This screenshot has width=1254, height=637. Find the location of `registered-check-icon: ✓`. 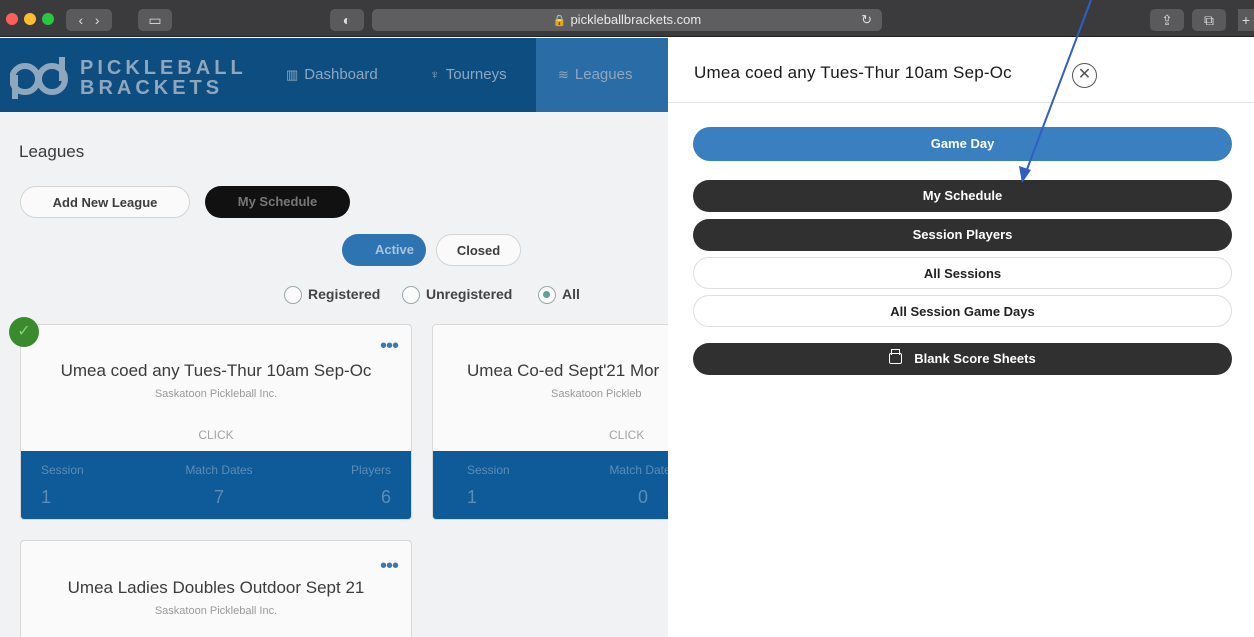

registered-check-icon: ✓ is located at coordinates (24, 332).